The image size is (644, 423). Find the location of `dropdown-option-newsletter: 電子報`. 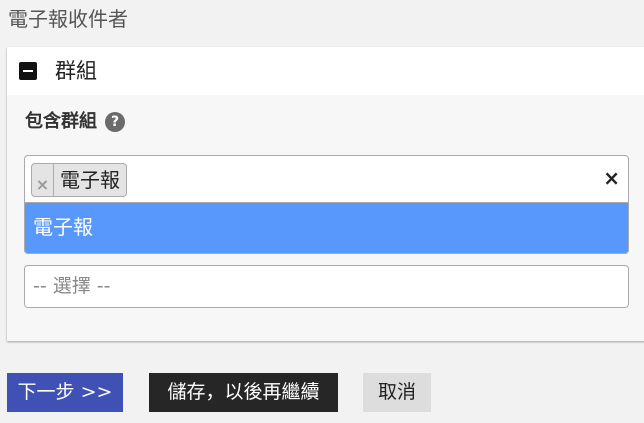

dropdown-option-newsletter: 電子報 is located at coordinates (326, 228).